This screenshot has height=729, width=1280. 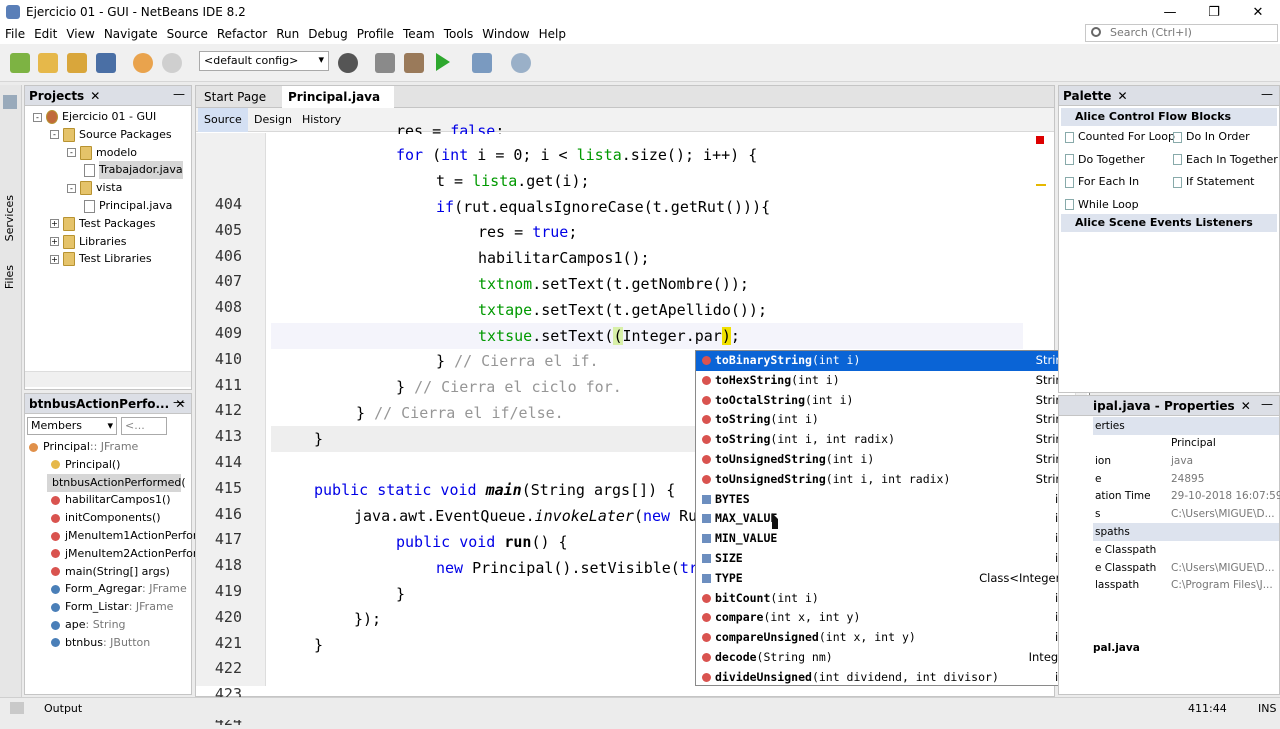 What do you see at coordinates (414, 63) in the screenshot?
I see `clean-build-icon` at bounding box center [414, 63].